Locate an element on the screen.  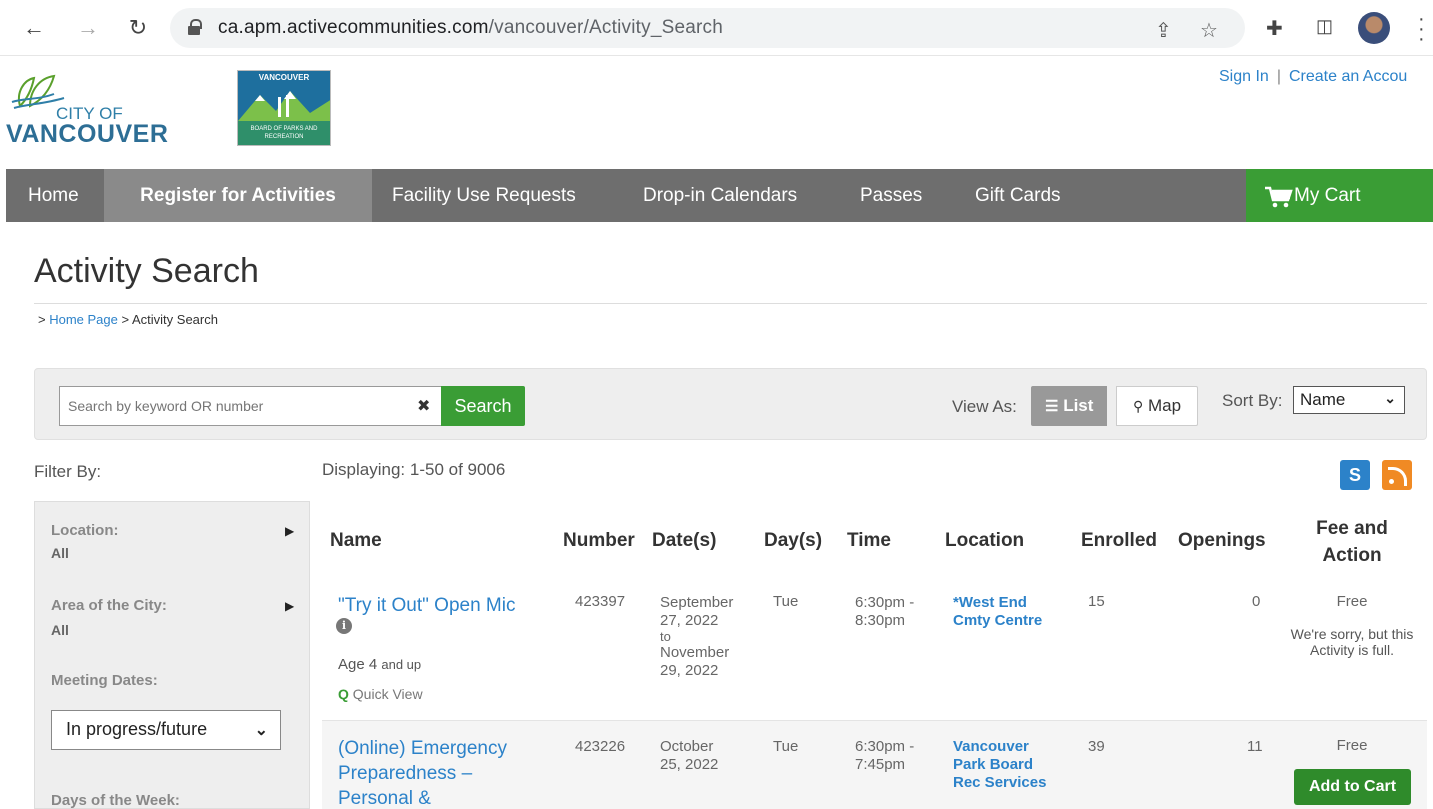
column-header-openings: Openings is located at coordinates (1222, 541).